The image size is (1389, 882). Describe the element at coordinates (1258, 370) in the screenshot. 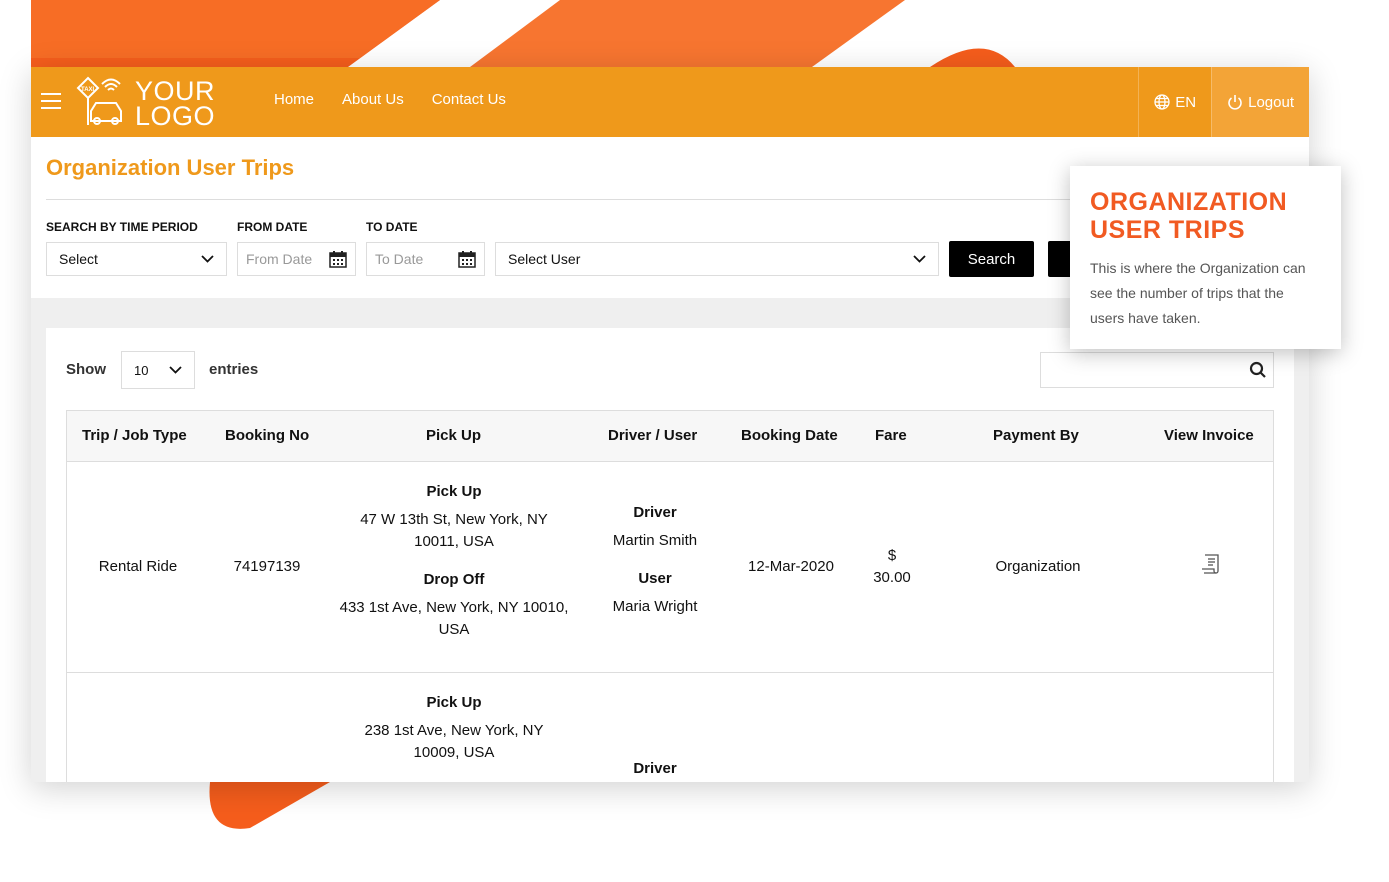

I see `search-icon` at that location.